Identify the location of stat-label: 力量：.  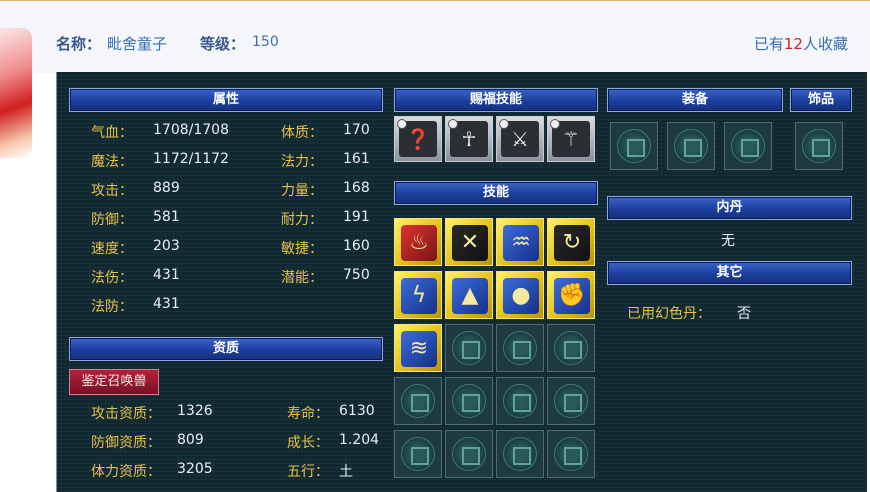
(302, 191).